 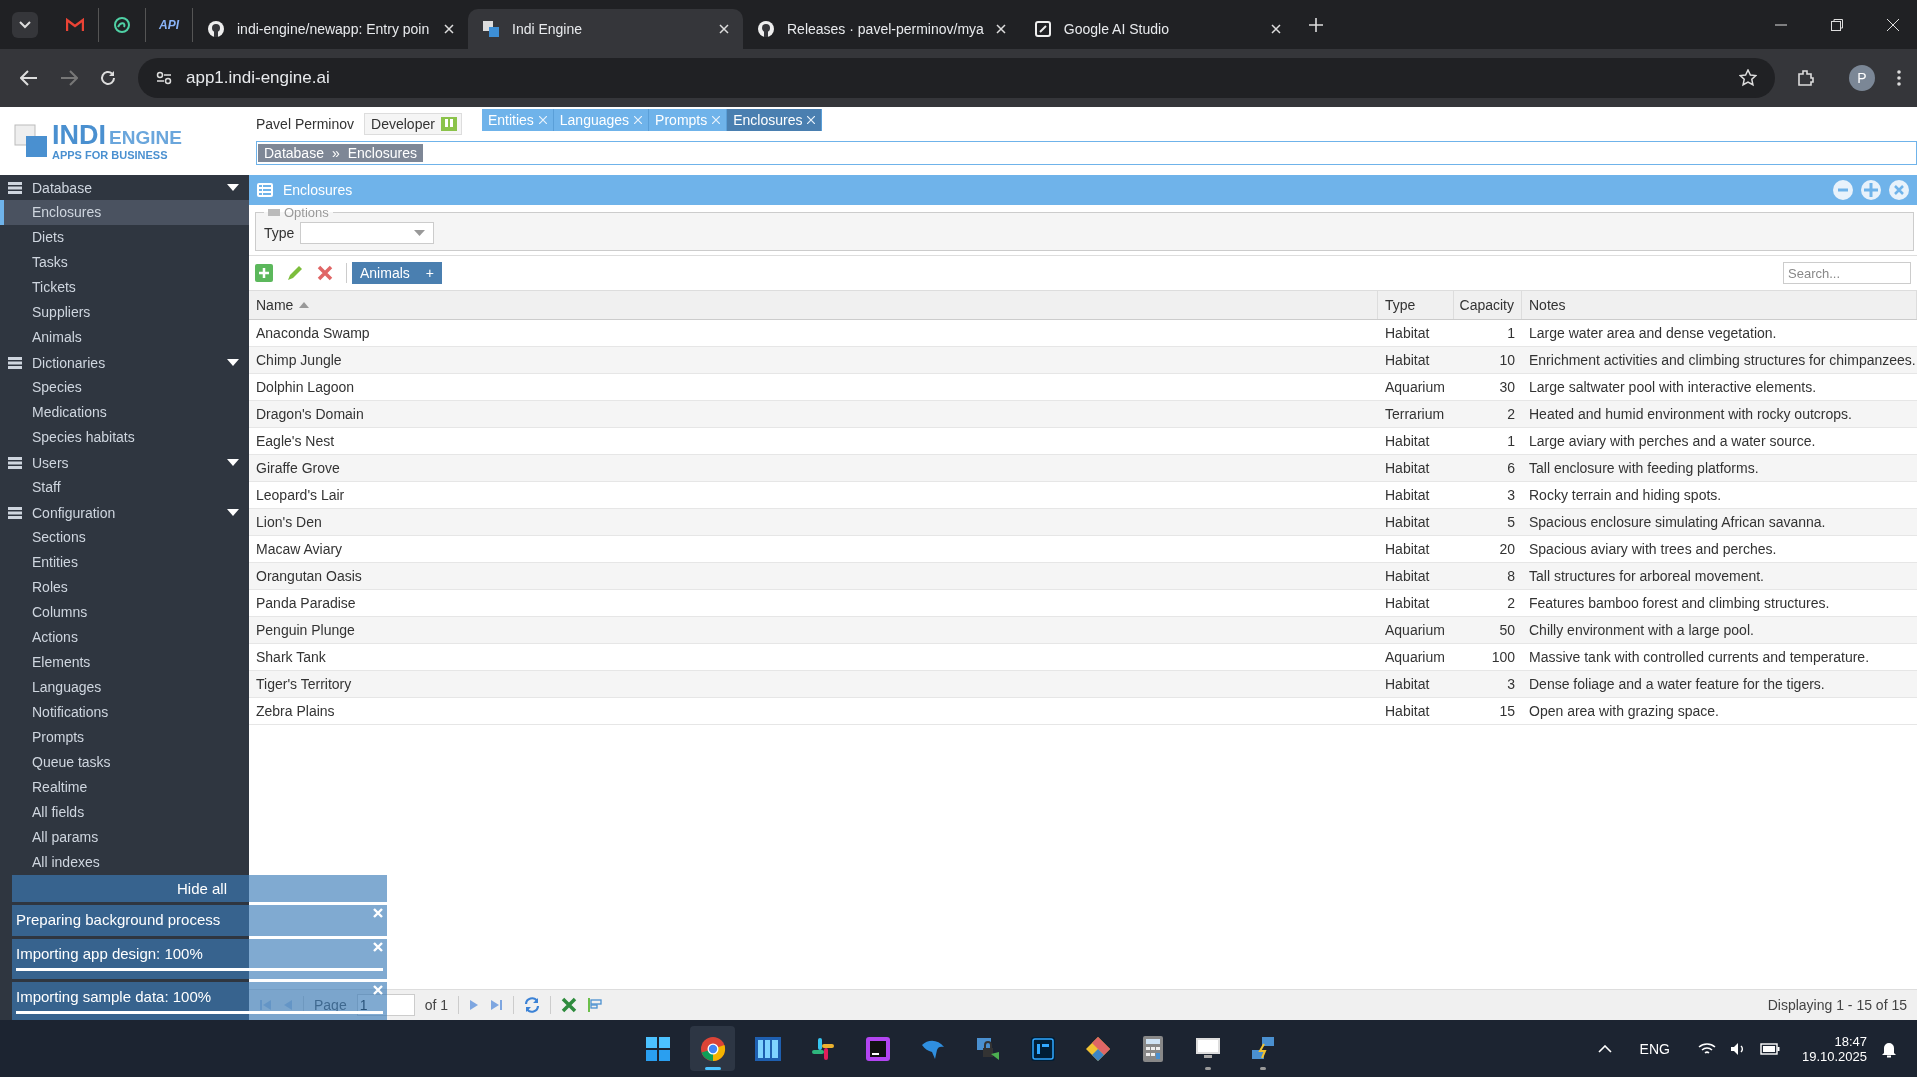 What do you see at coordinates (124, 612) in the screenshot?
I see `sidebar-item: Columns` at bounding box center [124, 612].